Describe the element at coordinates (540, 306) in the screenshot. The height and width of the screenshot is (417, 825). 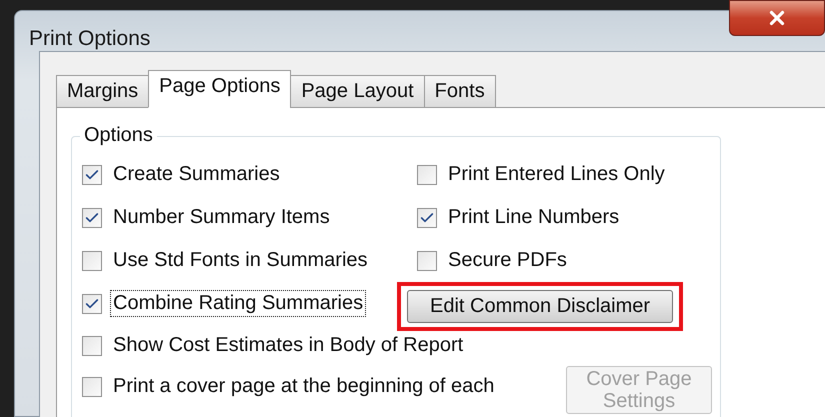
I see `edit-disclaimer-button: Edit Common Disclaimer` at that location.